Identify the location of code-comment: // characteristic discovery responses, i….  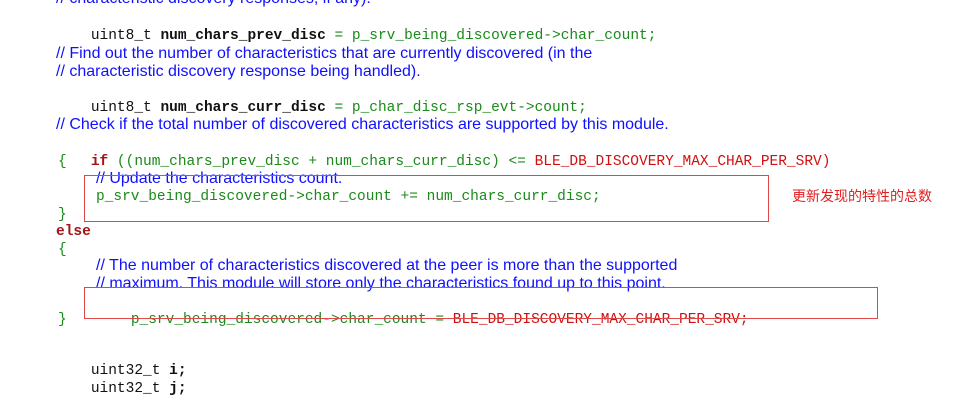
(213, 4).